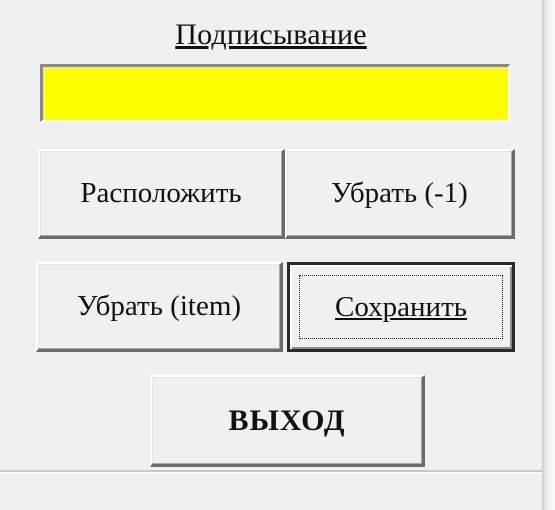 Image resolution: width=555 pixels, height=510 pixels. Describe the element at coordinates (271, 471) in the screenshot. I see `bottom-divider` at that location.